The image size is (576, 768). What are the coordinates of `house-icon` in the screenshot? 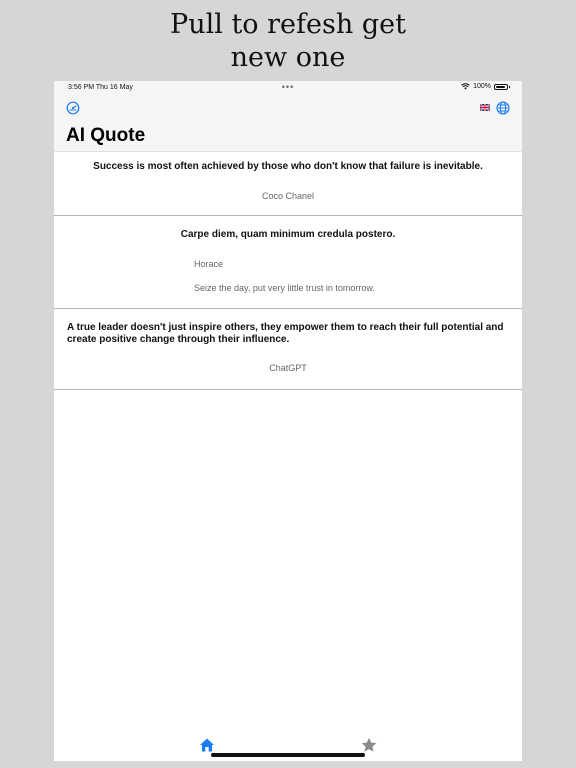 It's located at (207, 745).